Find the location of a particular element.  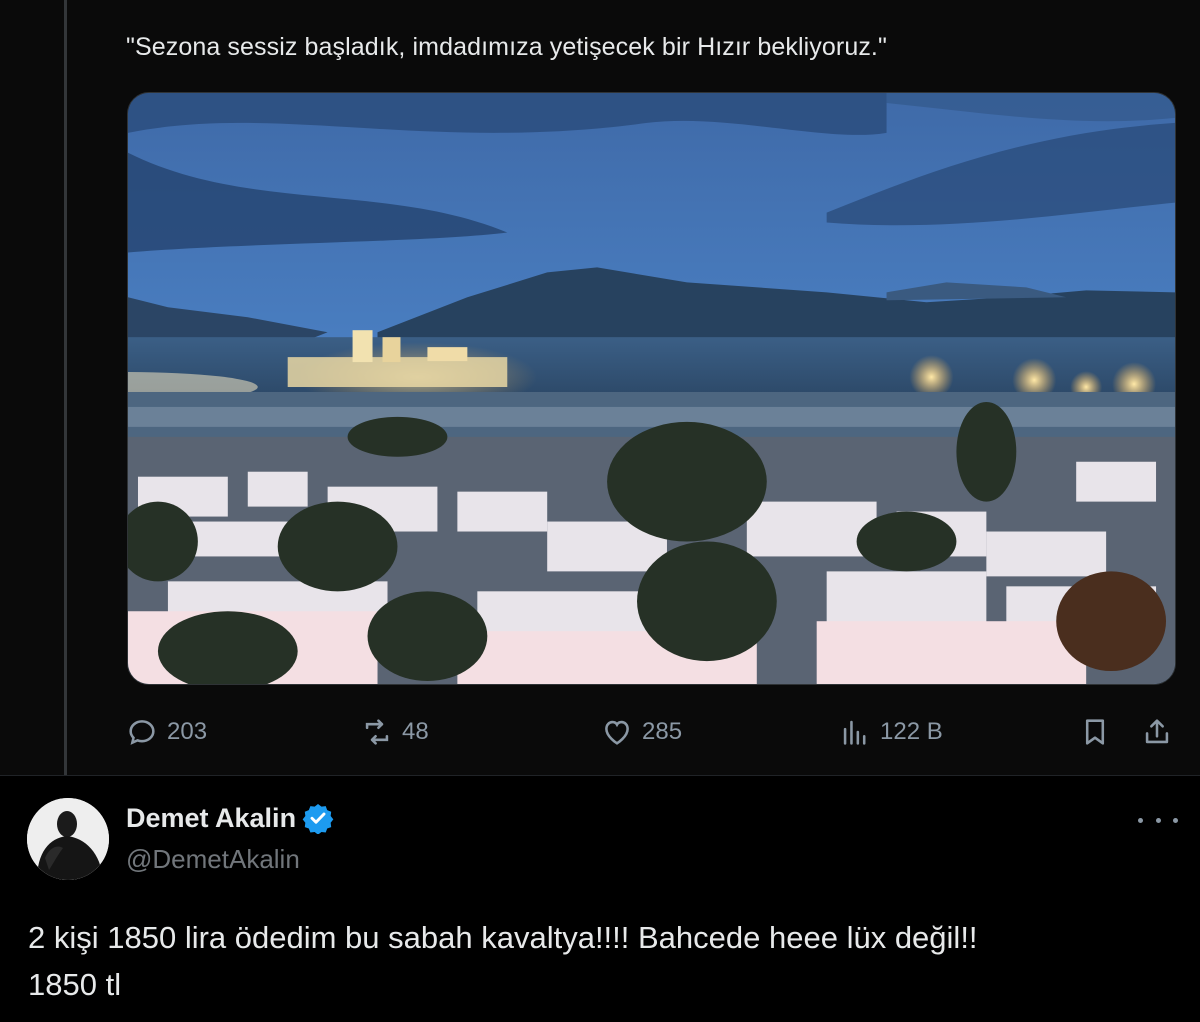

bar-chart-icon is located at coordinates (854, 732).